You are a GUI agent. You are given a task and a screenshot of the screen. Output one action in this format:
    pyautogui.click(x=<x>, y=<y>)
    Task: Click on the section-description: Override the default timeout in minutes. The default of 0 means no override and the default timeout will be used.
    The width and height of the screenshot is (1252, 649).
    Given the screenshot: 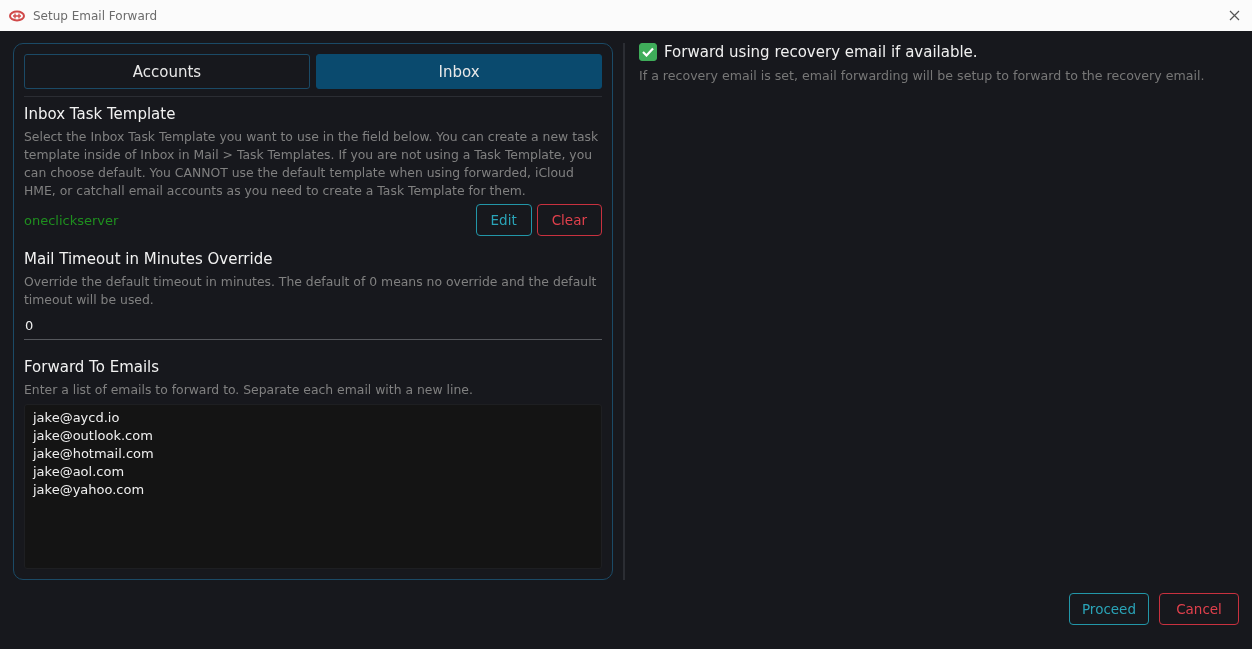 What is the action you would take?
    pyautogui.click(x=311, y=291)
    